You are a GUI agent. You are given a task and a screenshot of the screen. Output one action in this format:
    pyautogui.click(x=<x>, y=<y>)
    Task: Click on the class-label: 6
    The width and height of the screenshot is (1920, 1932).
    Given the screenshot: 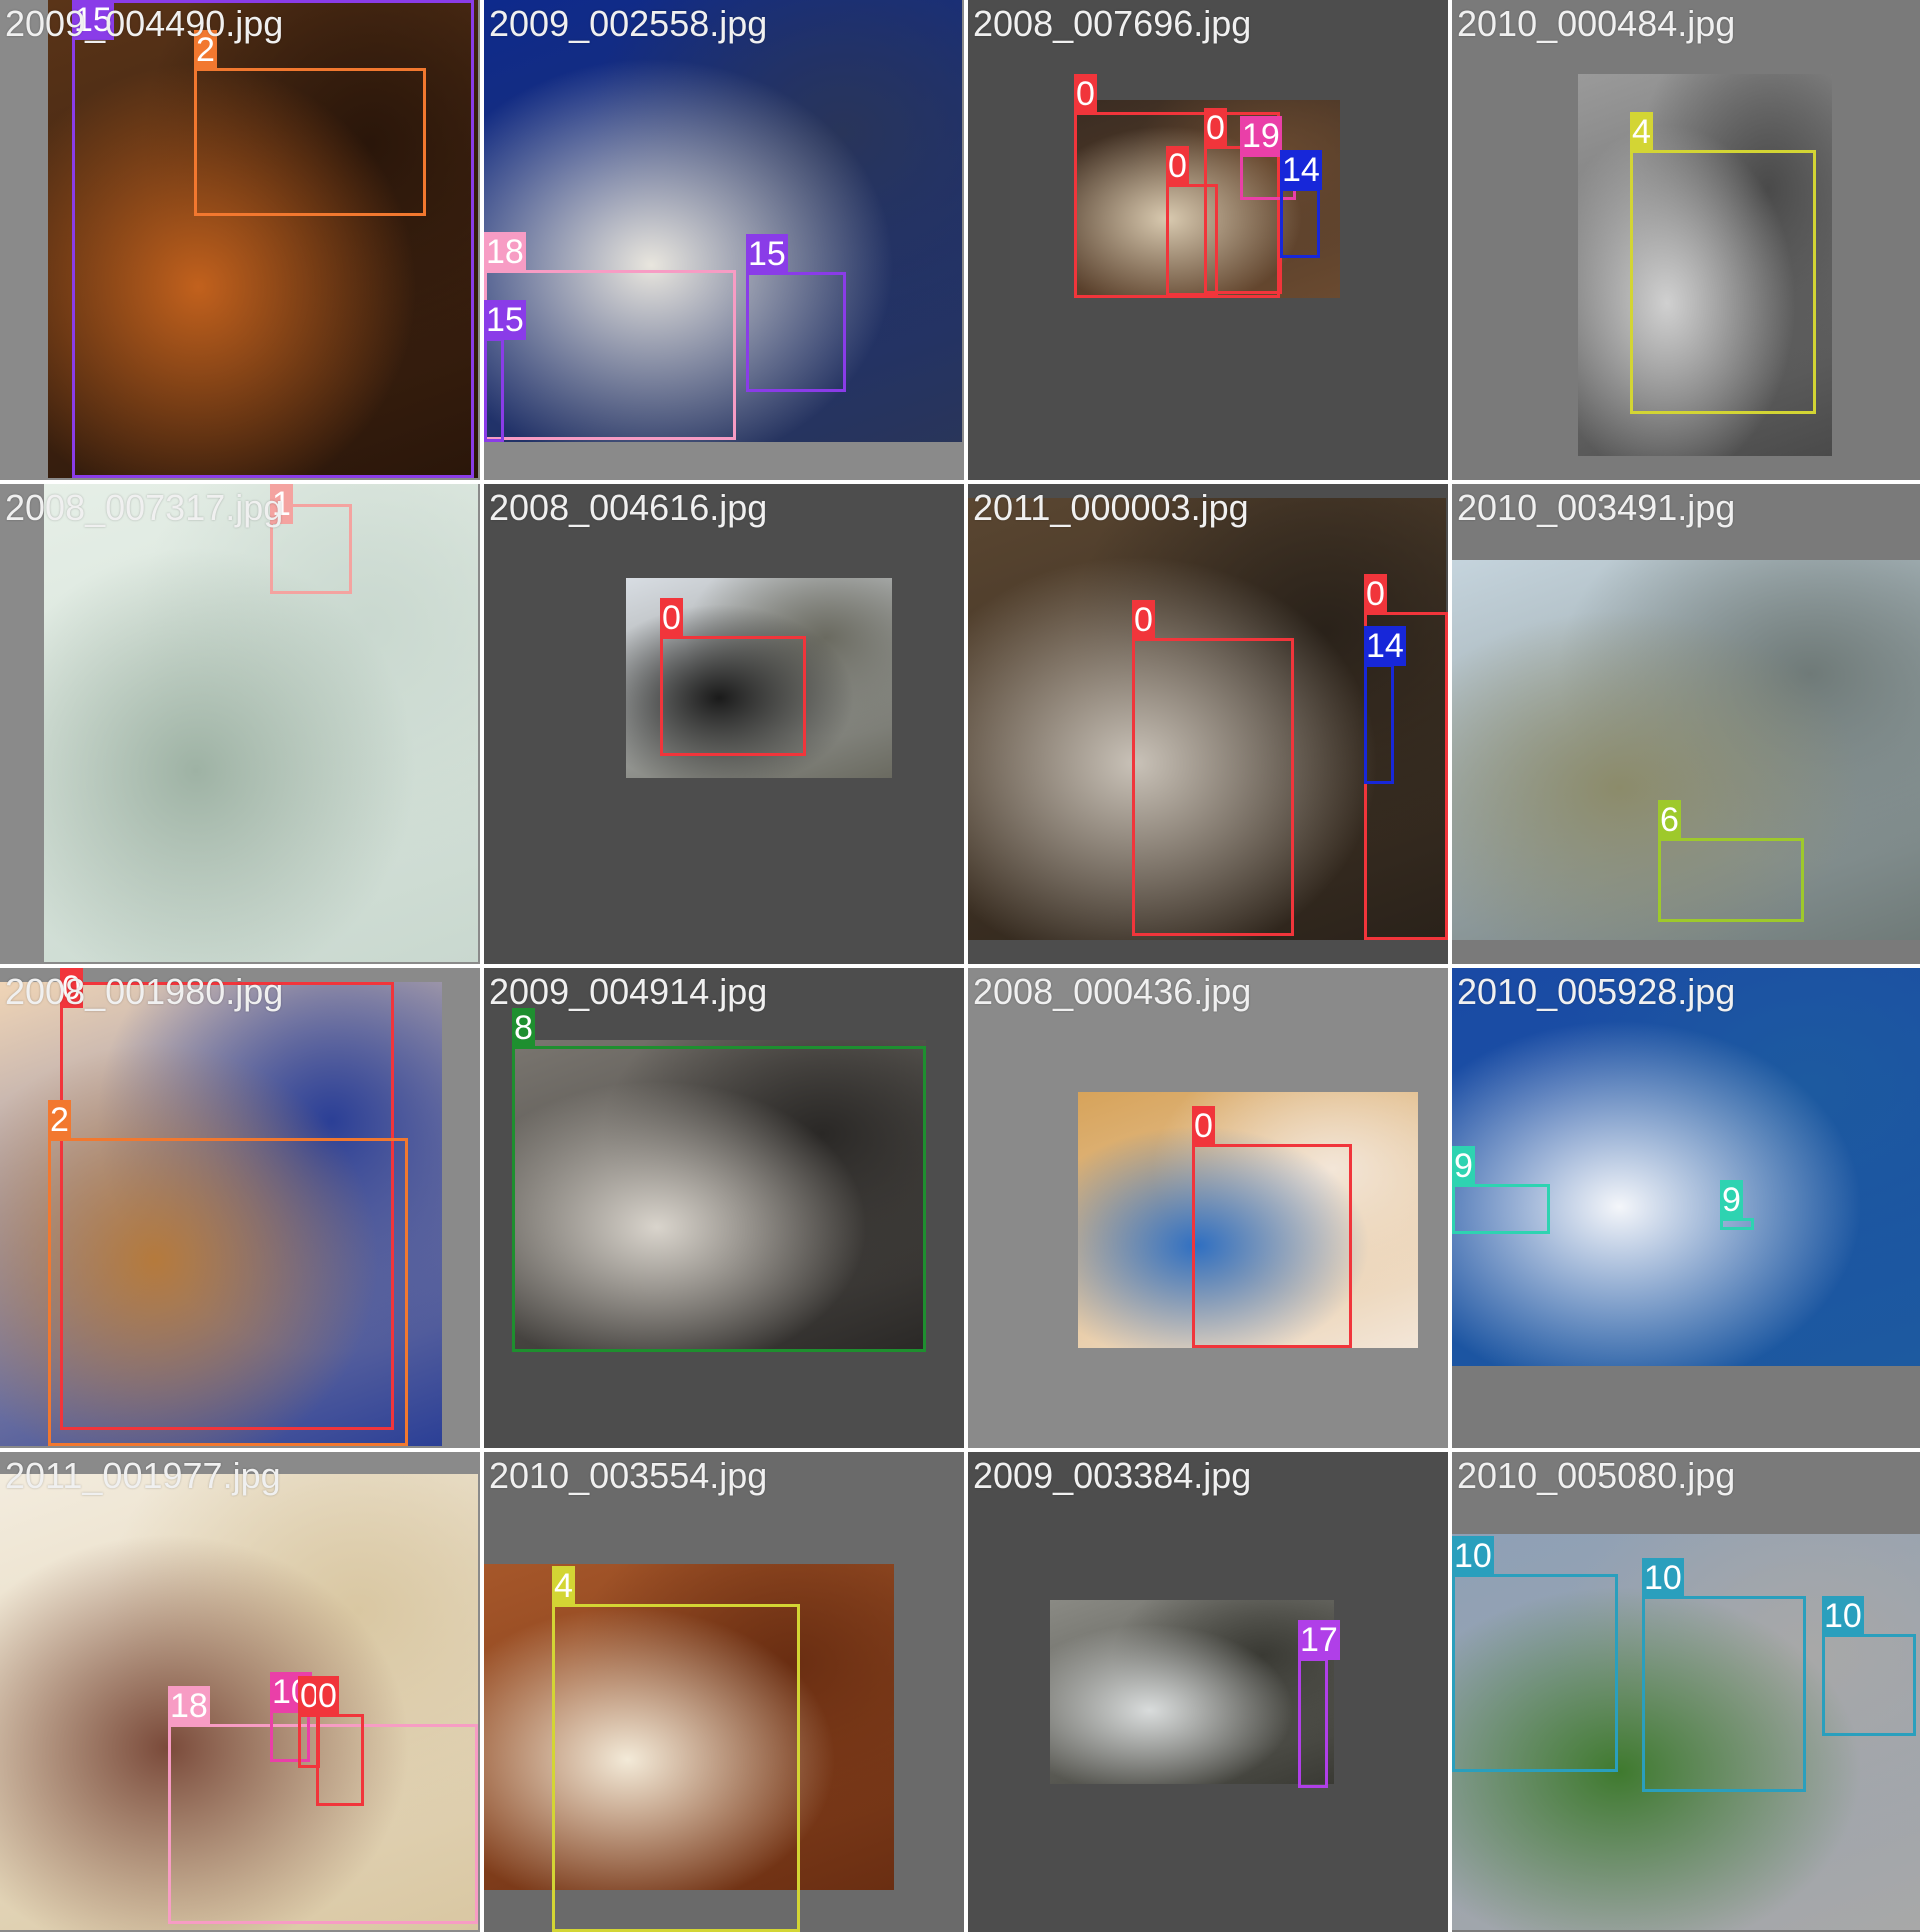 What is the action you would take?
    pyautogui.click(x=1669, y=820)
    